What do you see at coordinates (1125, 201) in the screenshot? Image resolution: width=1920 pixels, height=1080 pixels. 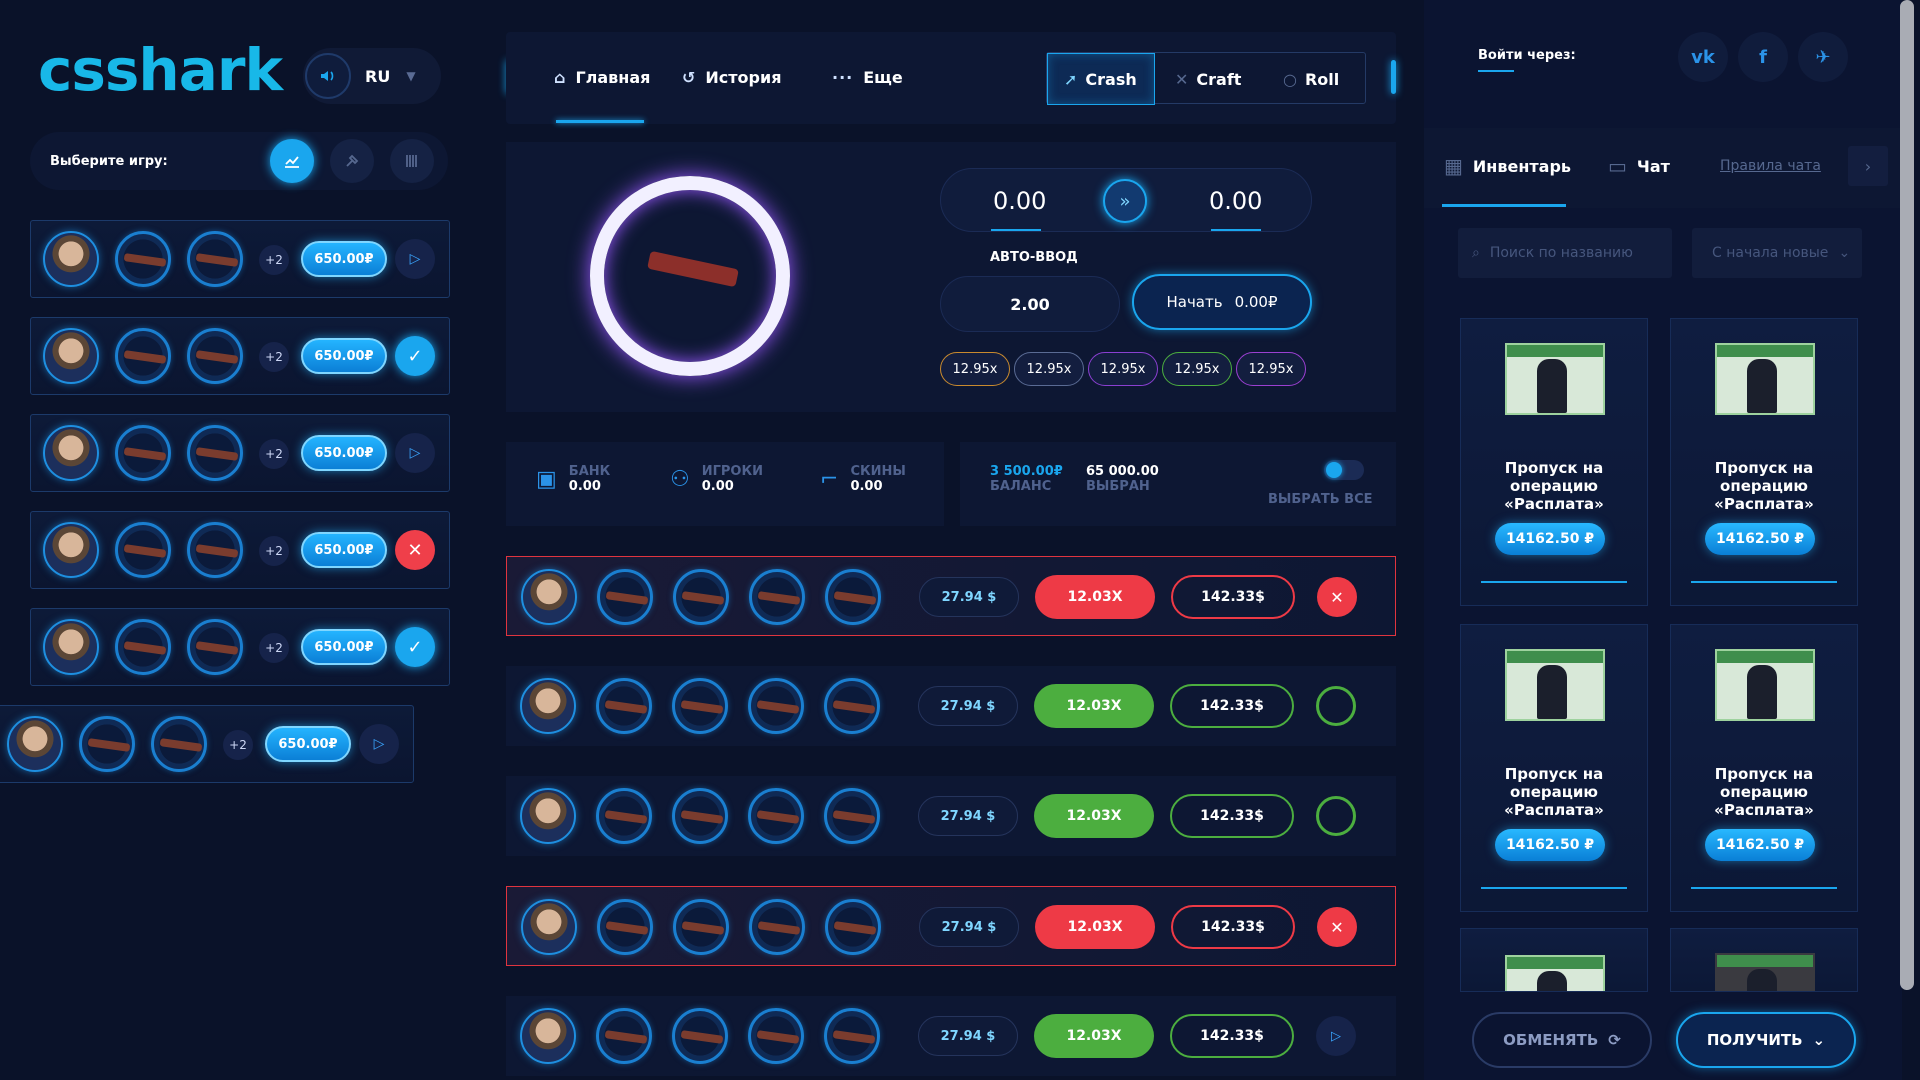 I see `forward-arrows-icon: »` at bounding box center [1125, 201].